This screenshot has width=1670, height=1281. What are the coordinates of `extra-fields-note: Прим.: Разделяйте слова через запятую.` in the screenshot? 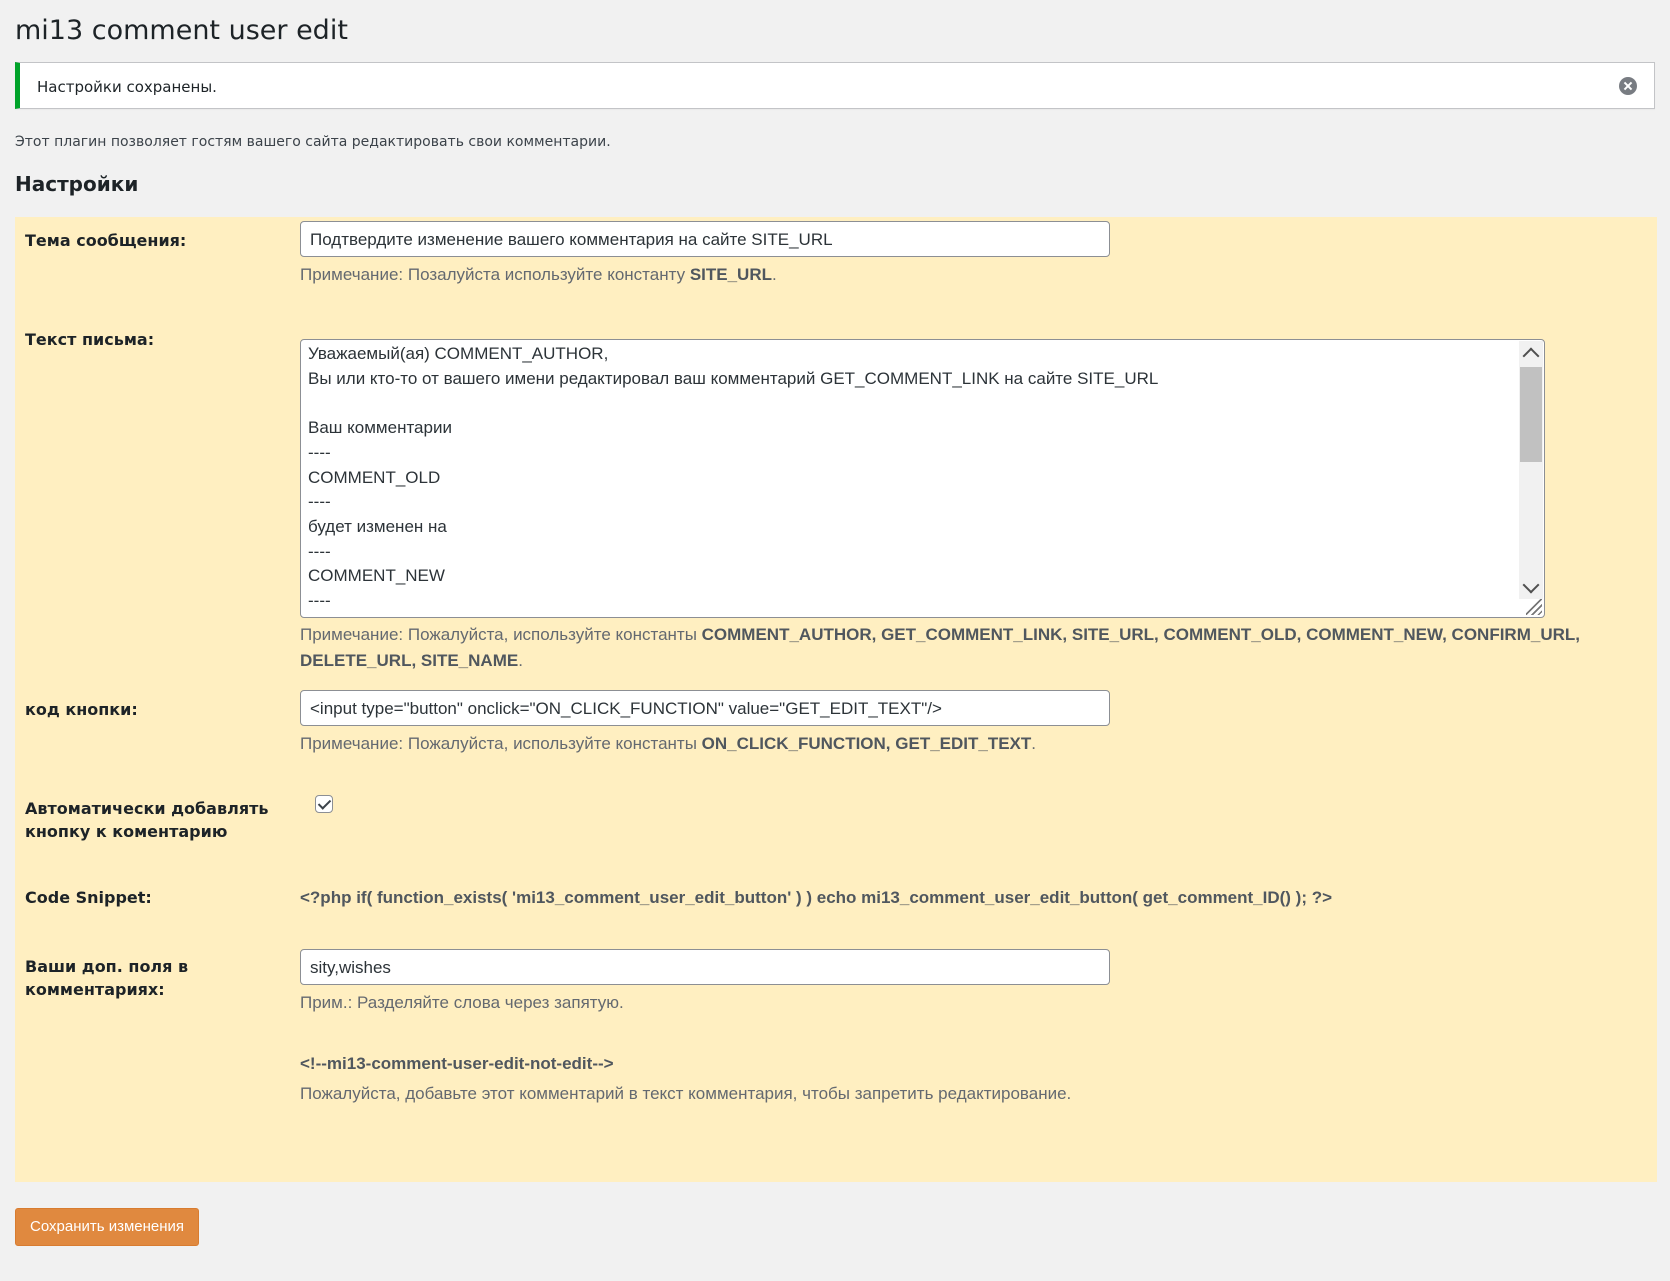 It's located at (462, 1002).